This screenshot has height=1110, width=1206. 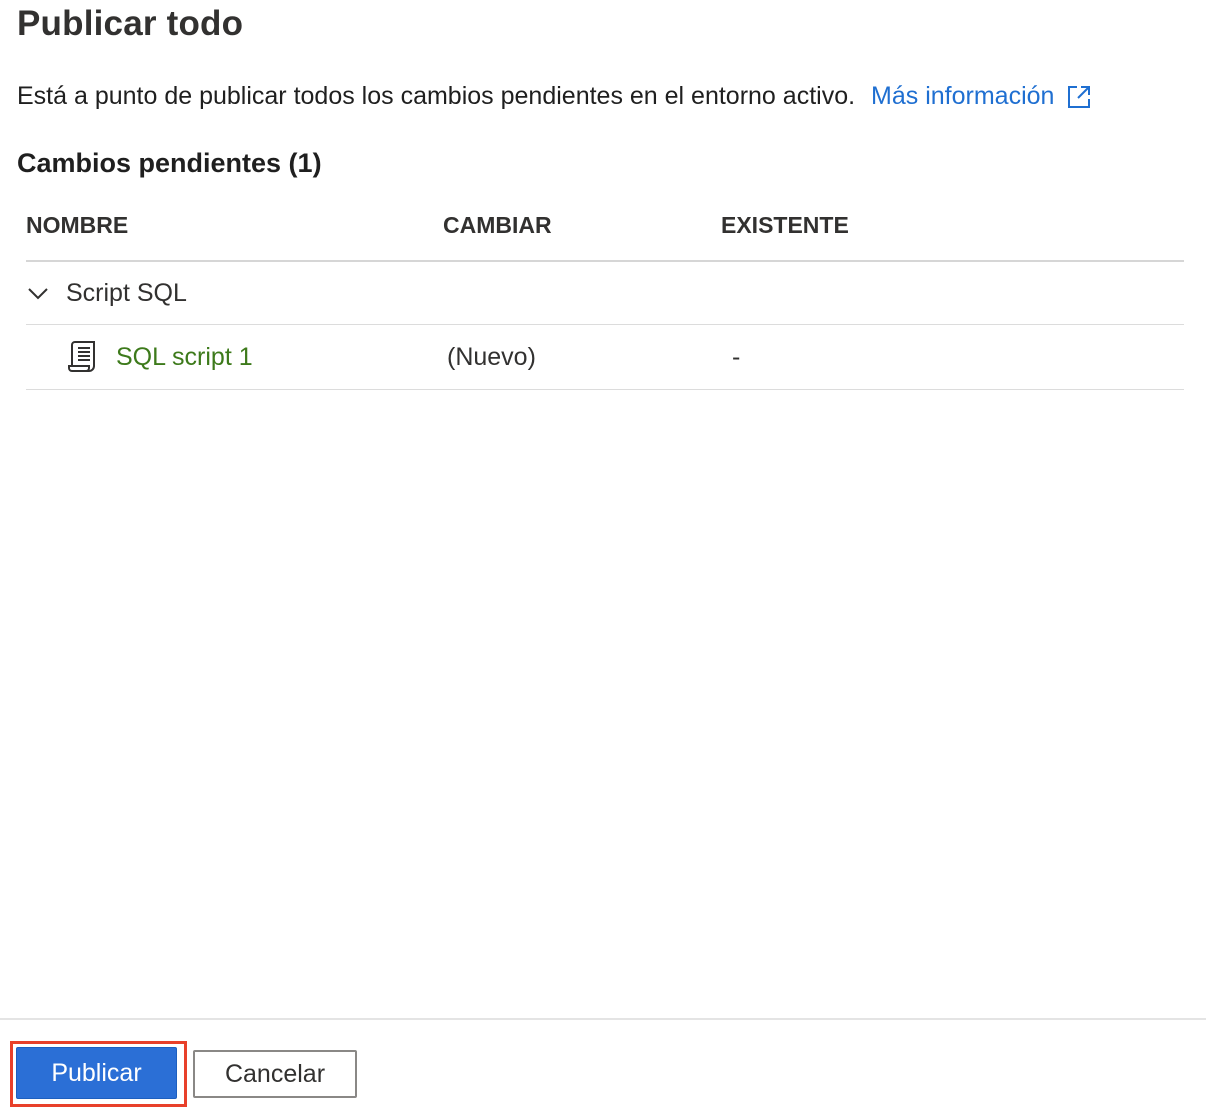 I want to click on column-header-name: NOMBRE, so click(x=77, y=224).